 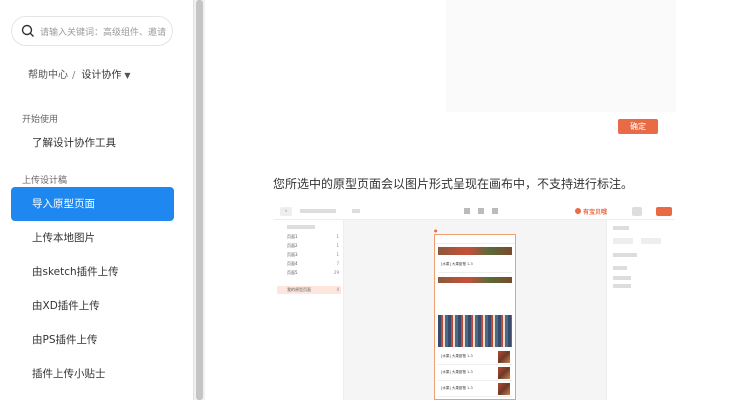 I want to click on sidebar-item-xd-plugin: 由XD插件上传, so click(x=92, y=306).